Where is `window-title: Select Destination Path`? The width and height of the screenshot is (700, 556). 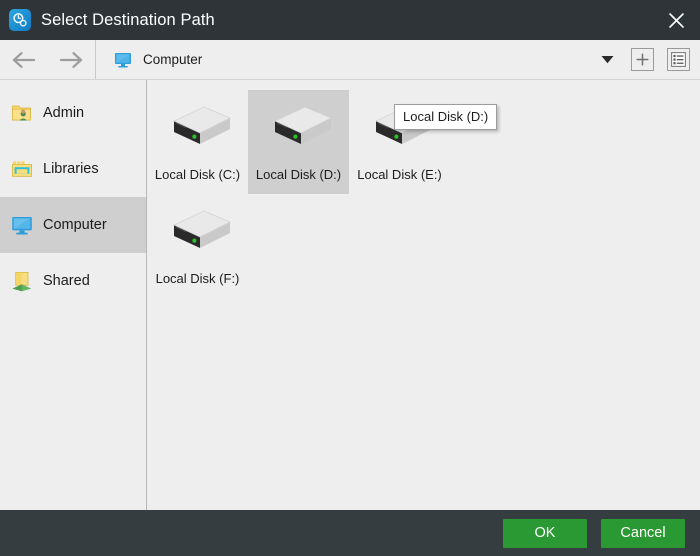 window-title: Select Destination Path is located at coordinates (128, 19).